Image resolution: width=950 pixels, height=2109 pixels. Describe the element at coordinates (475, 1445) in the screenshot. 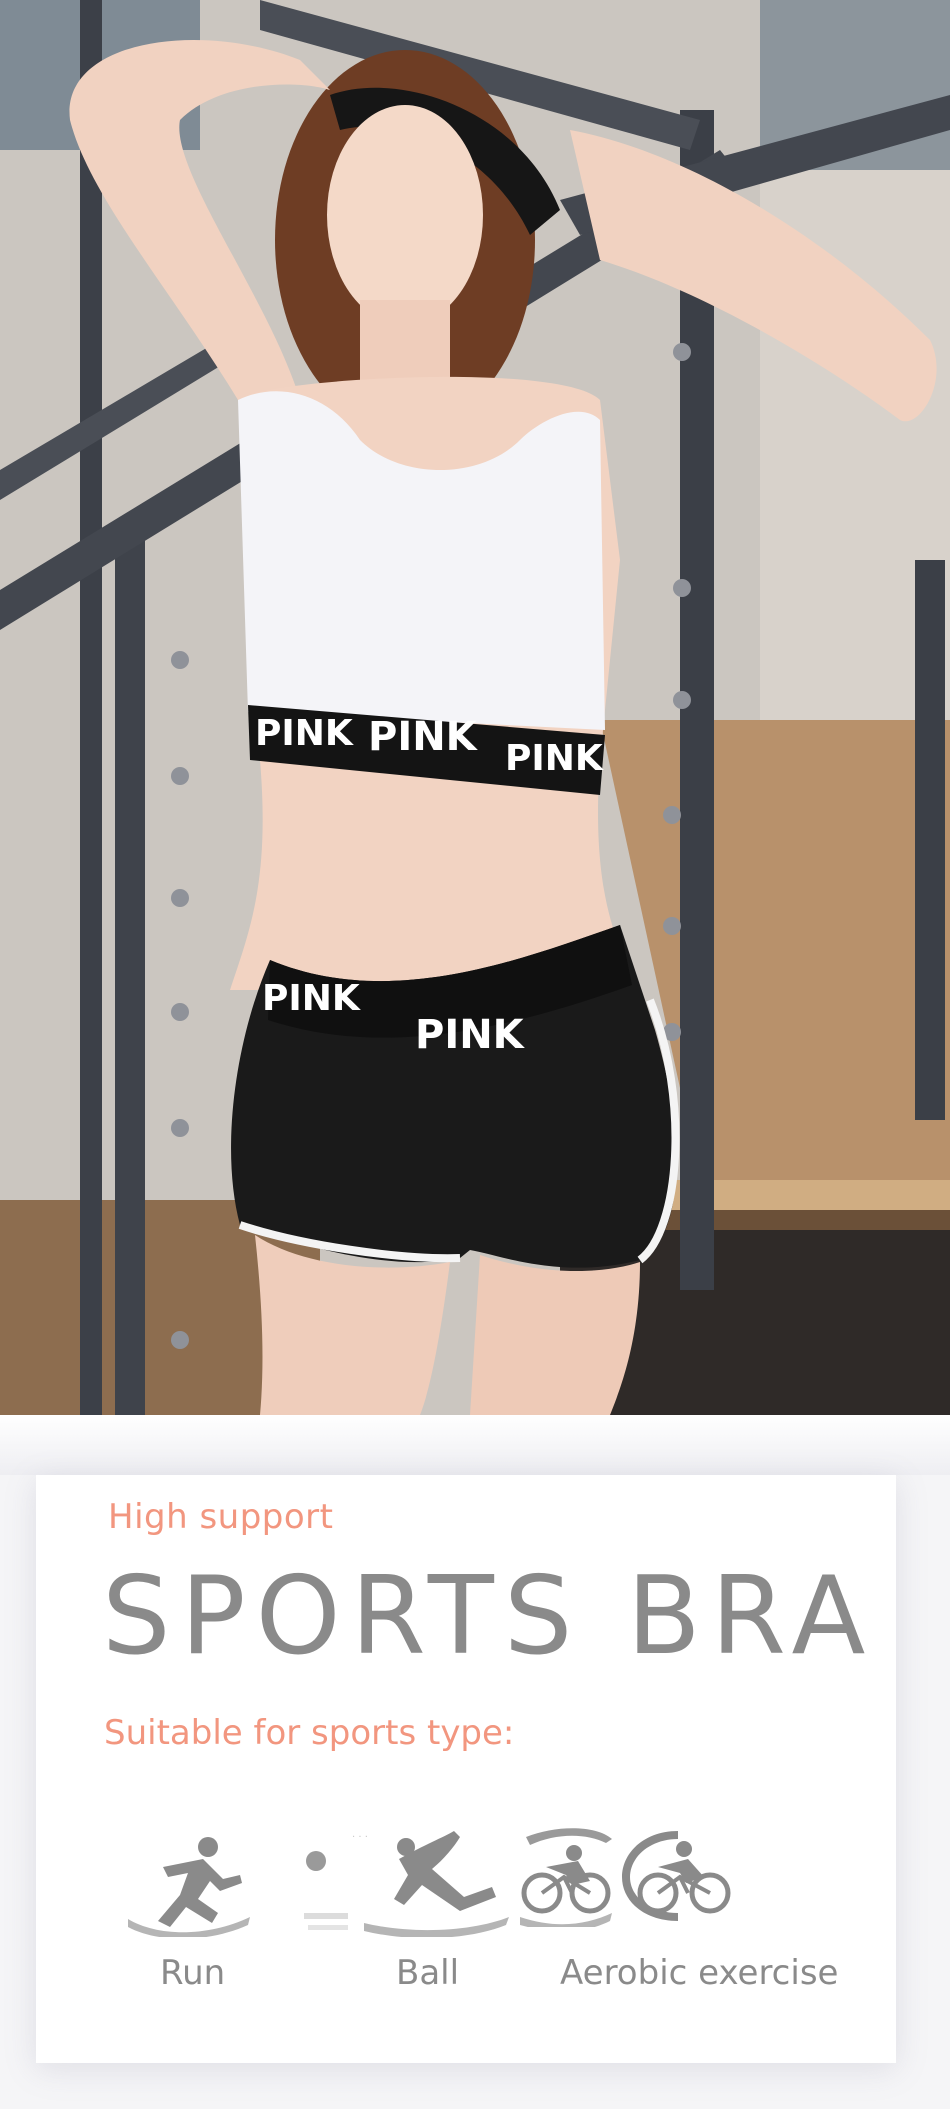

I see `section-divider` at that location.